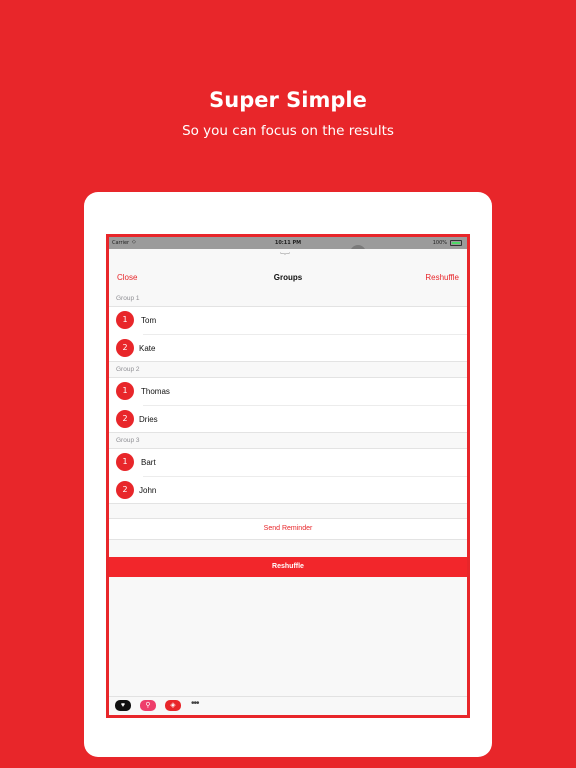 Image resolution: width=576 pixels, height=768 pixels. I want to click on member-name: John, so click(148, 490).